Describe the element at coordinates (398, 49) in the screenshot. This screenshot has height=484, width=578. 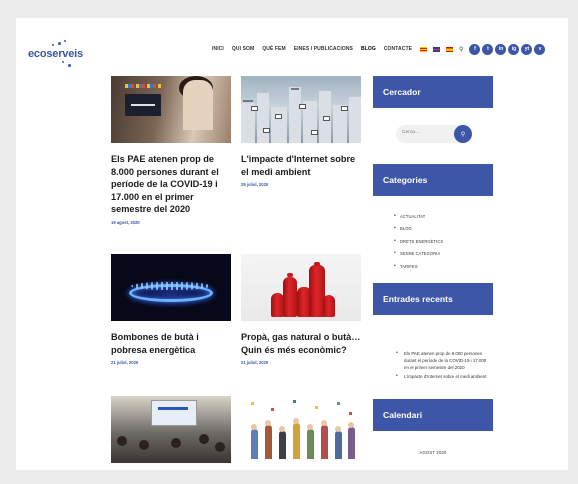
I see `nav-item-contacte: CONTACTE` at that location.